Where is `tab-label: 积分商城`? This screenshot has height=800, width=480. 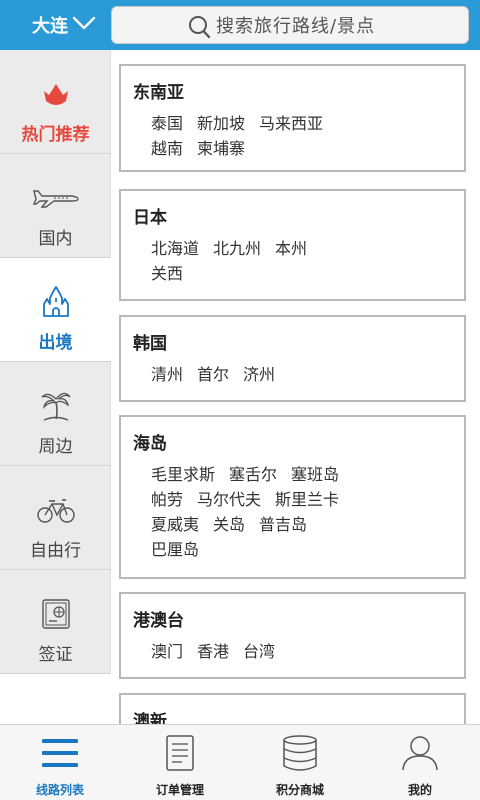 tab-label: 积分商城 is located at coordinates (299, 790).